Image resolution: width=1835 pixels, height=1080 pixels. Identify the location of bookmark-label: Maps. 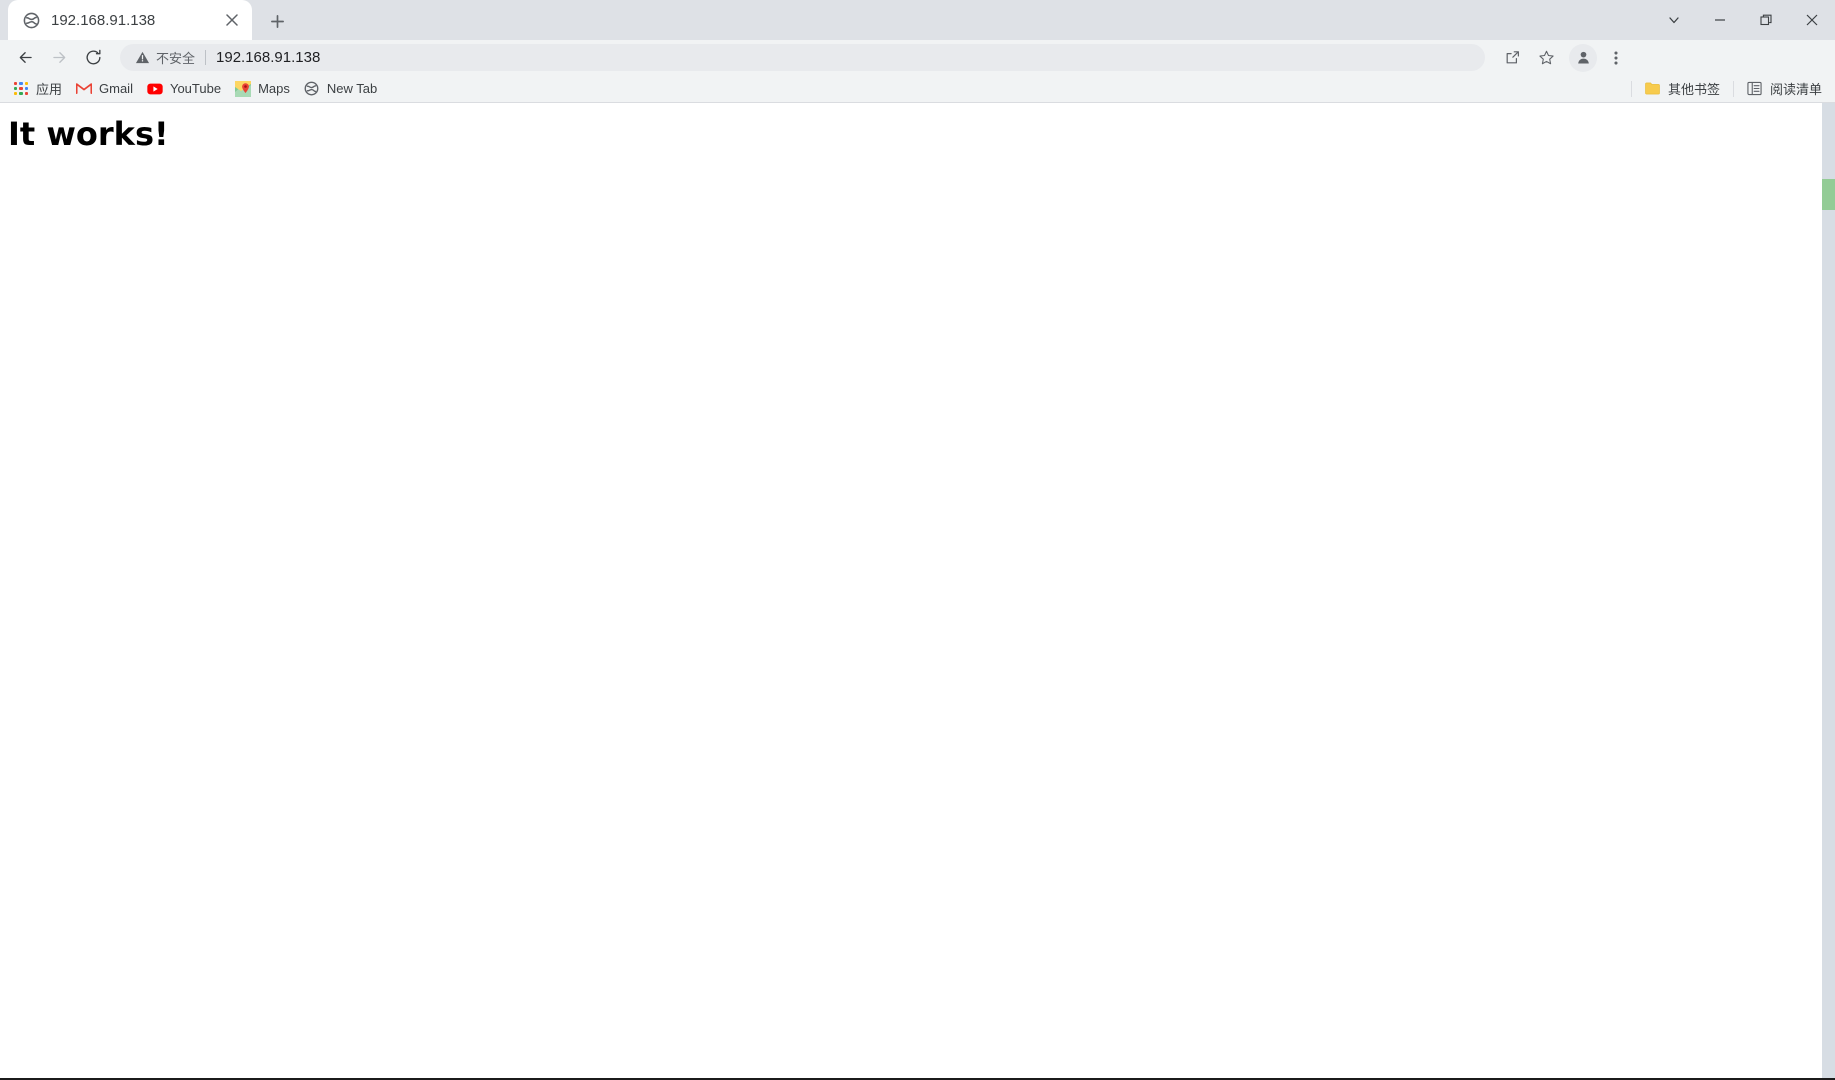
(274, 88).